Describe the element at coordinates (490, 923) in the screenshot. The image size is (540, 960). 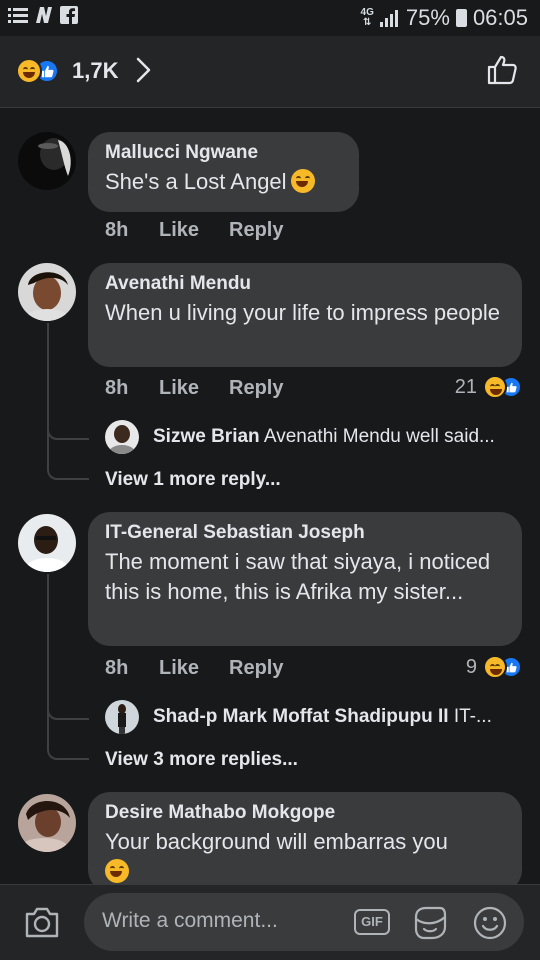
I see `emoji-icon` at that location.